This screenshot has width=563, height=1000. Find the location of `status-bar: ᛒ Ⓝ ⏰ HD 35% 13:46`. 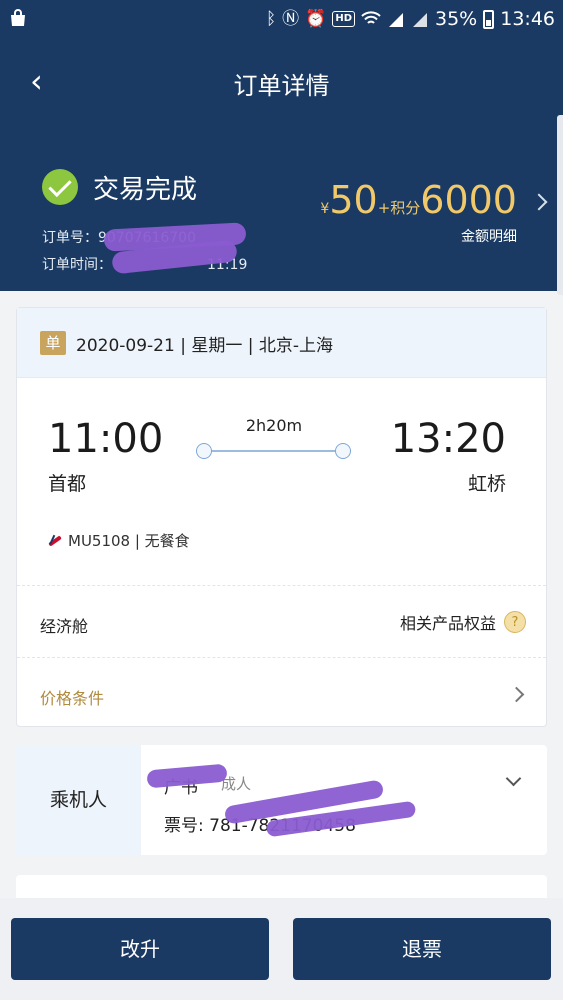

status-bar: ᛒ Ⓝ ⏰ HD 35% 13:46 is located at coordinates (281, 19).